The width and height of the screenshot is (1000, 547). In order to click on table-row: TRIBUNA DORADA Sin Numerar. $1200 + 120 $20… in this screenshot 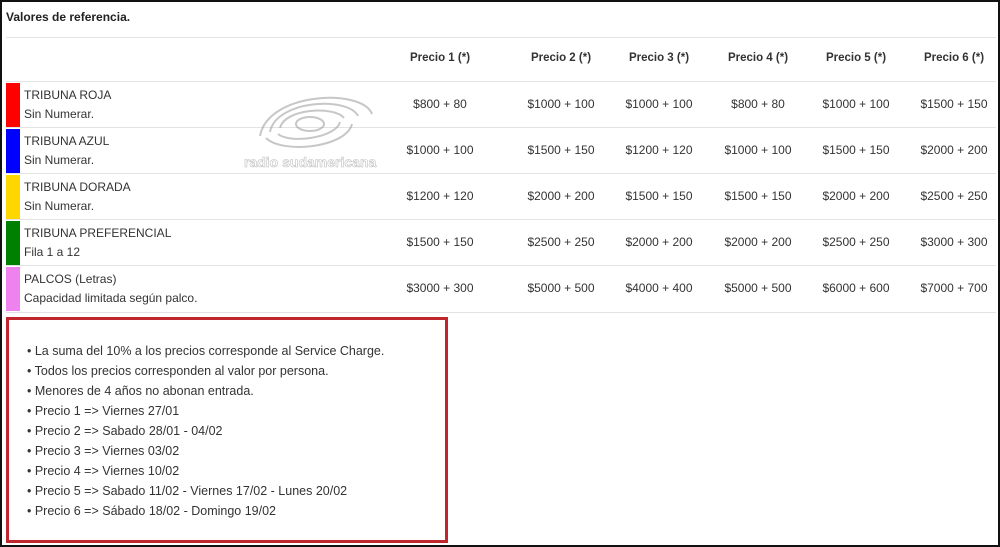, I will do `click(501, 196)`.